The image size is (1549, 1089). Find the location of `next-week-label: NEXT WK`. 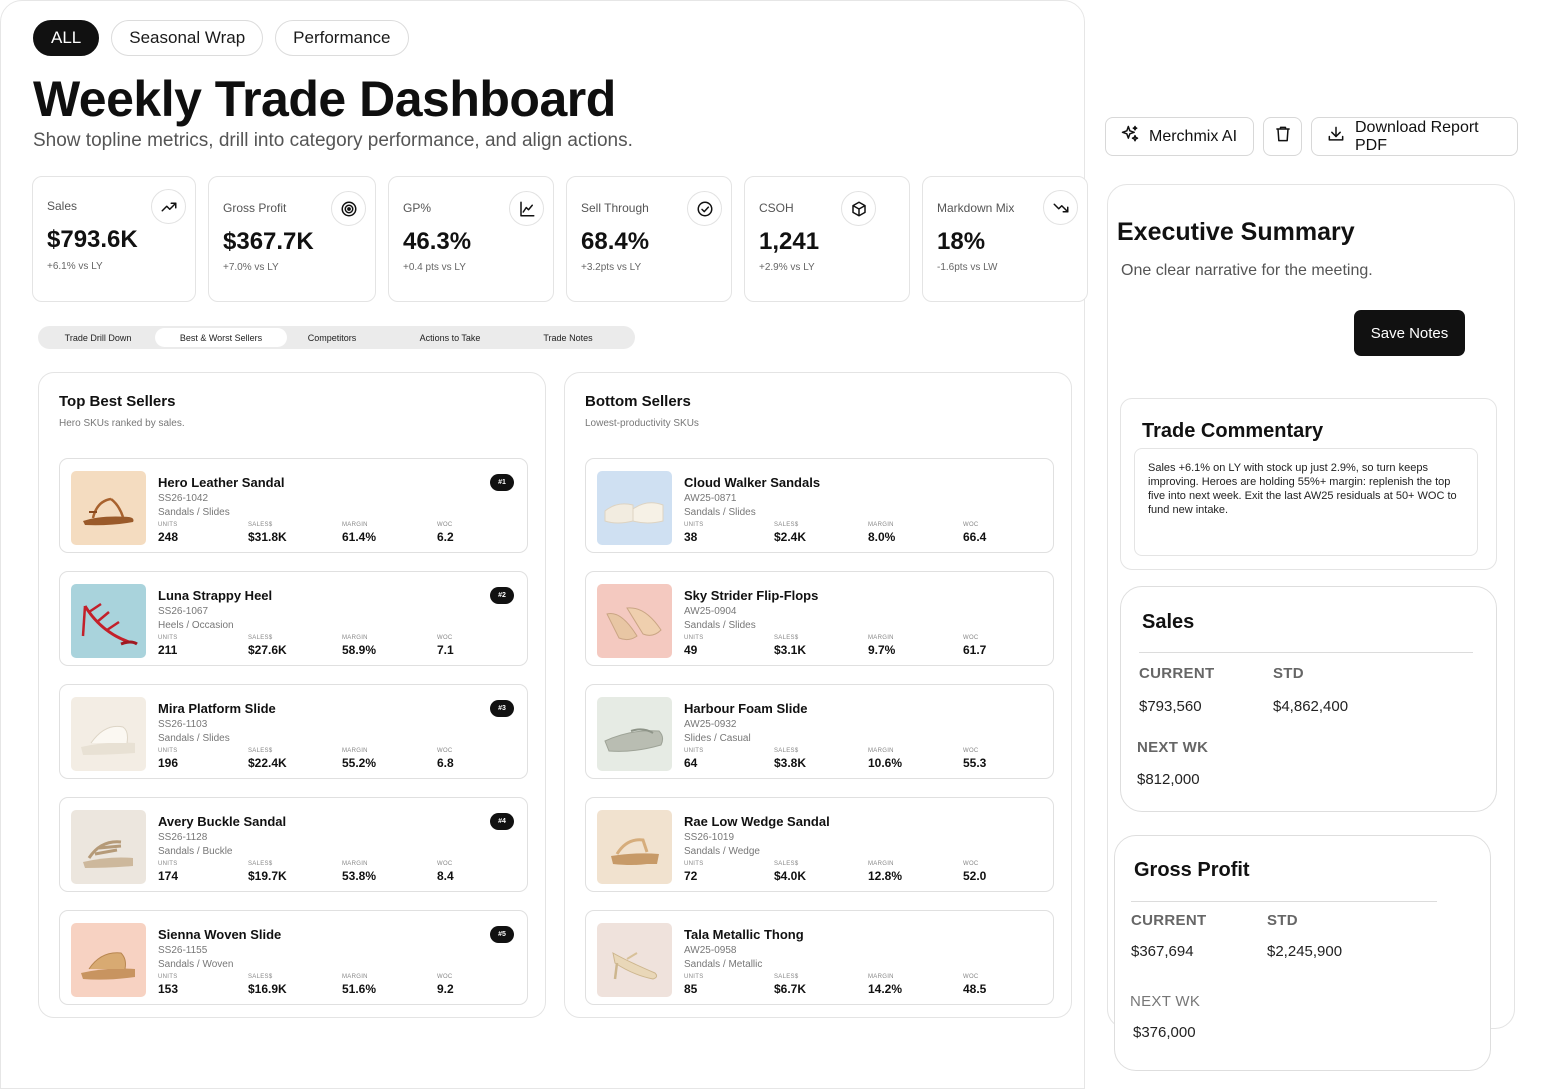

next-week-label: NEXT WK is located at coordinates (1173, 747).